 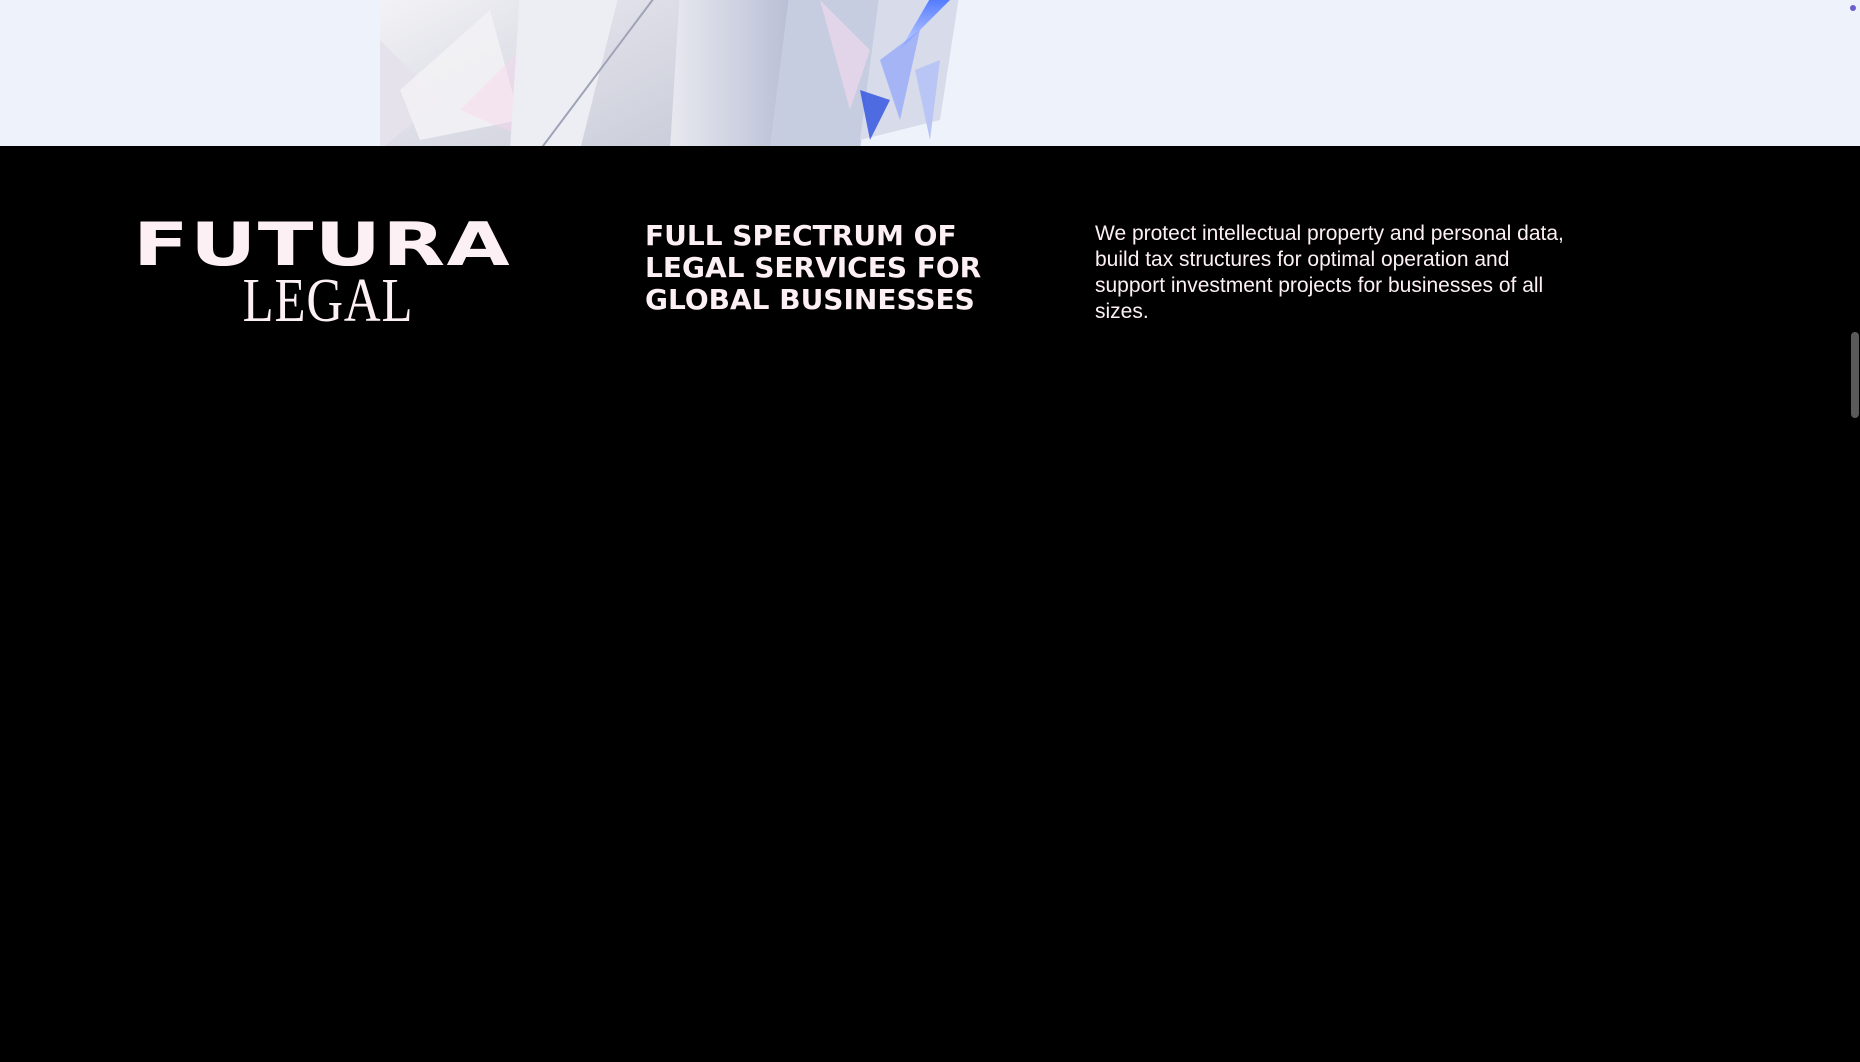 What do you see at coordinates (1854, 531) in the screenshot?
I see `vertical-scrollbar` at bounding box center [1854, 531].